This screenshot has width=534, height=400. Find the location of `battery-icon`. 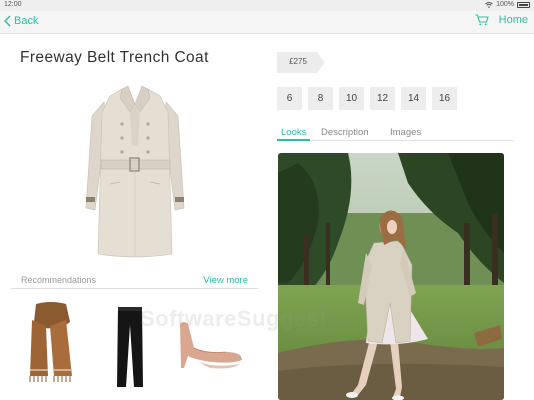

battery-icon is located at coordinates (523, 4).